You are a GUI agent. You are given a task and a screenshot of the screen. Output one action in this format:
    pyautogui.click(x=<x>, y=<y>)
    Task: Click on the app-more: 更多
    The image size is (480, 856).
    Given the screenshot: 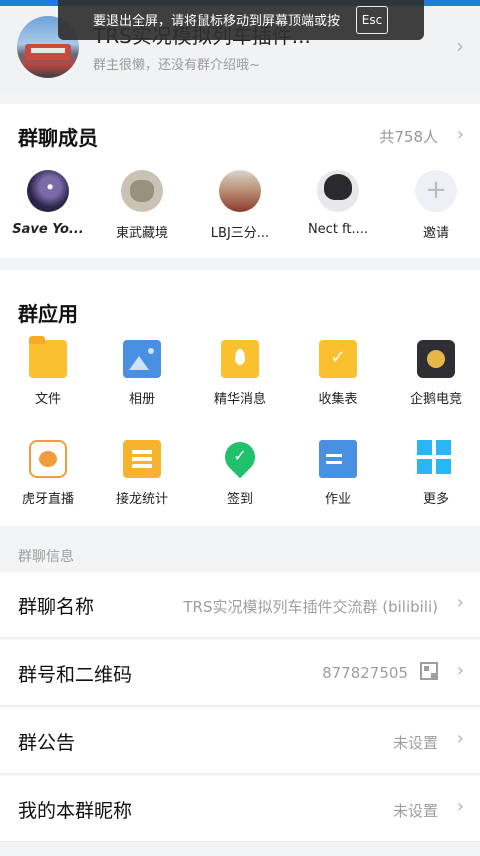 What is the action you would take?
    pyautogui.click(x=434, y=473)
    